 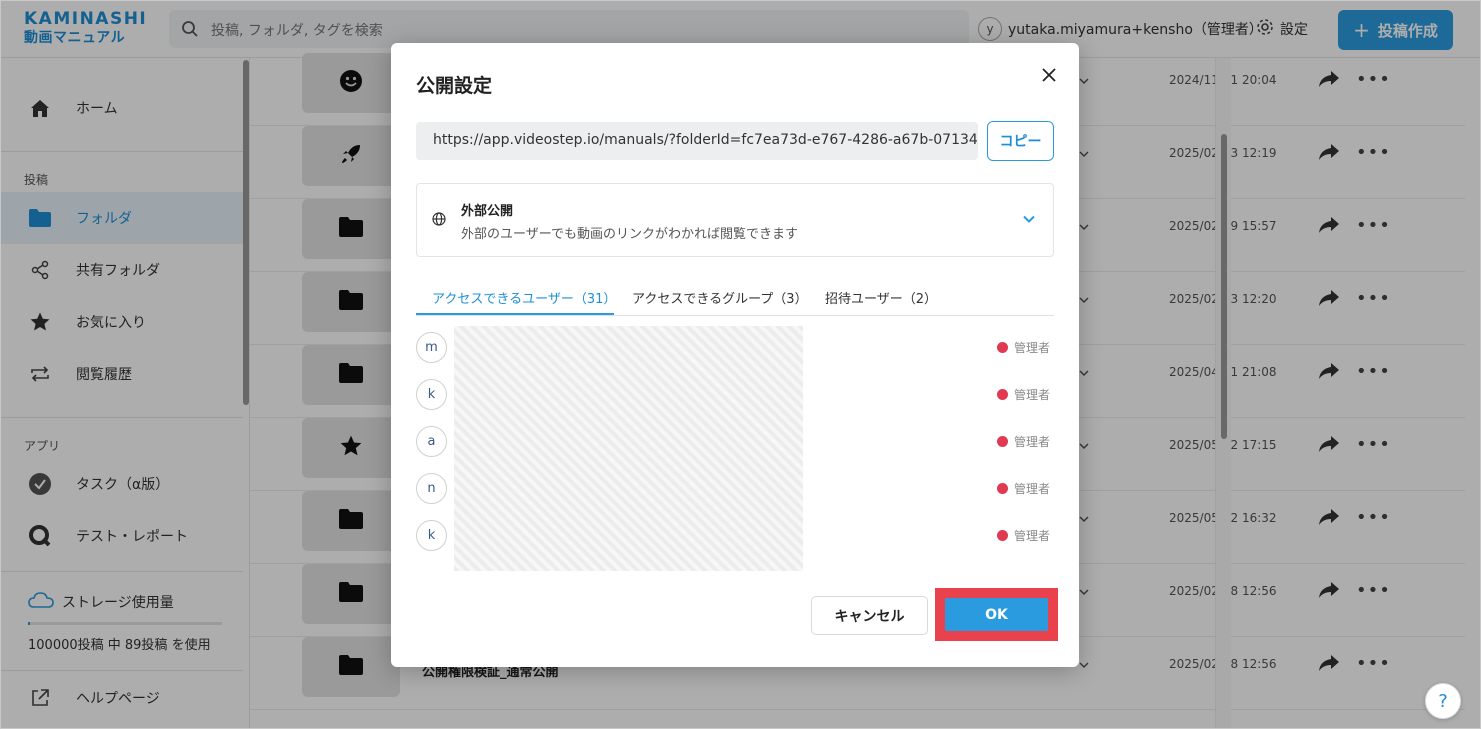 What do you see at coordinates (629, 234) in the screenshot?
I see `visibility-description: 外部のユーザーでも動画のリンクがわかれば閲覧できます` at bounding box center [629, 234].